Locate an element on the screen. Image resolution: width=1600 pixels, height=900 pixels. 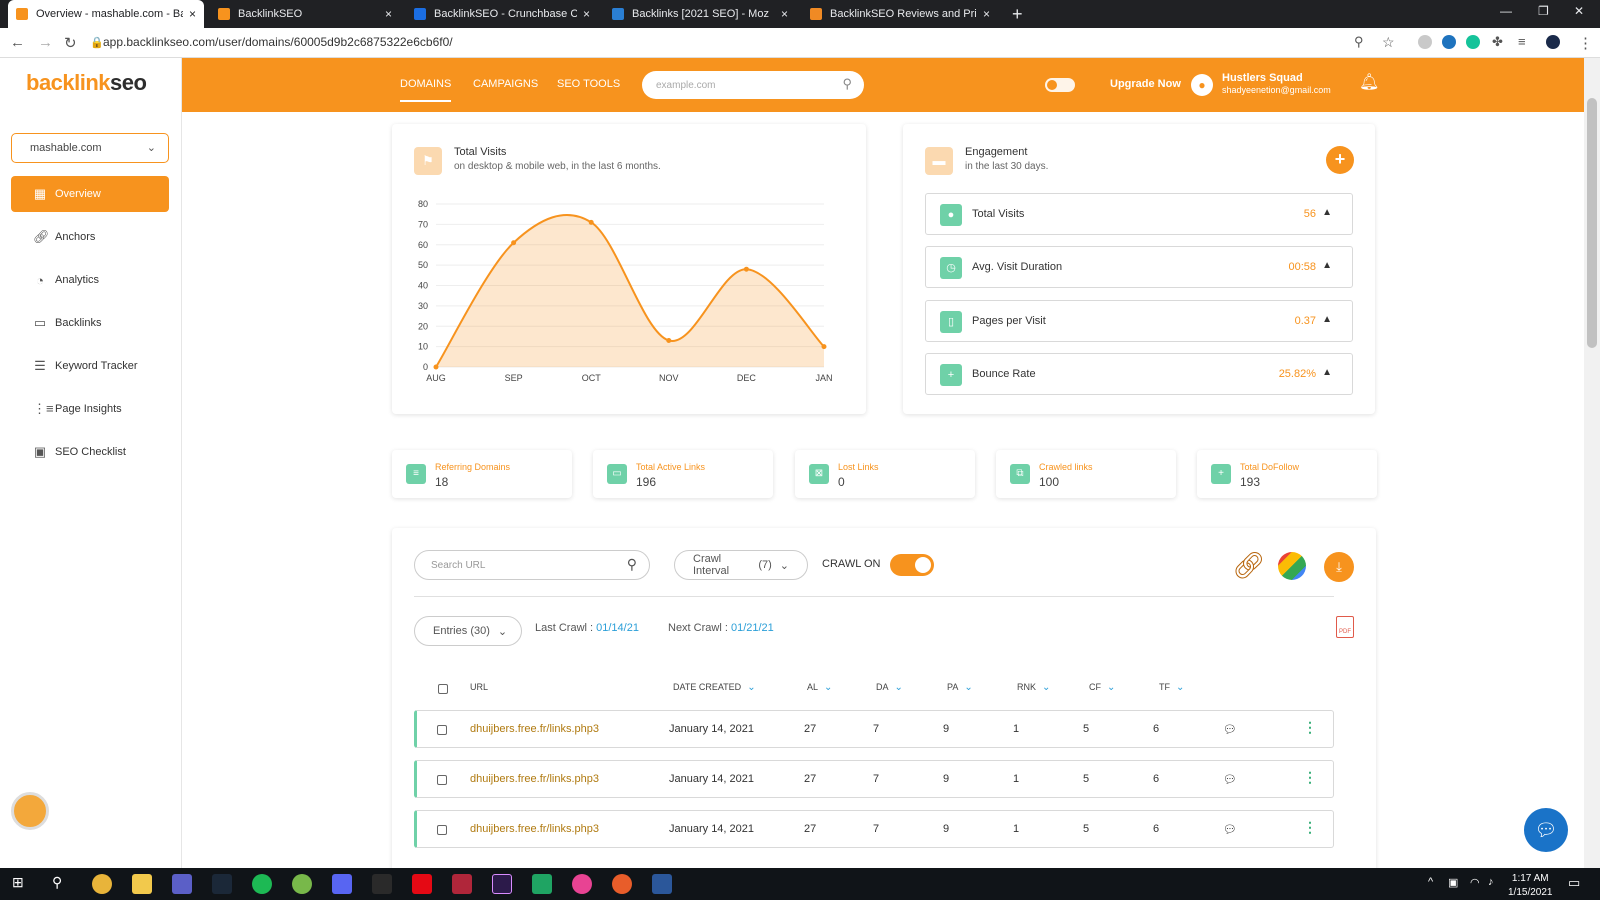
sidebar-item-seo-checklist: ▣ SEO Checklist is located at coordinates (90, 452).